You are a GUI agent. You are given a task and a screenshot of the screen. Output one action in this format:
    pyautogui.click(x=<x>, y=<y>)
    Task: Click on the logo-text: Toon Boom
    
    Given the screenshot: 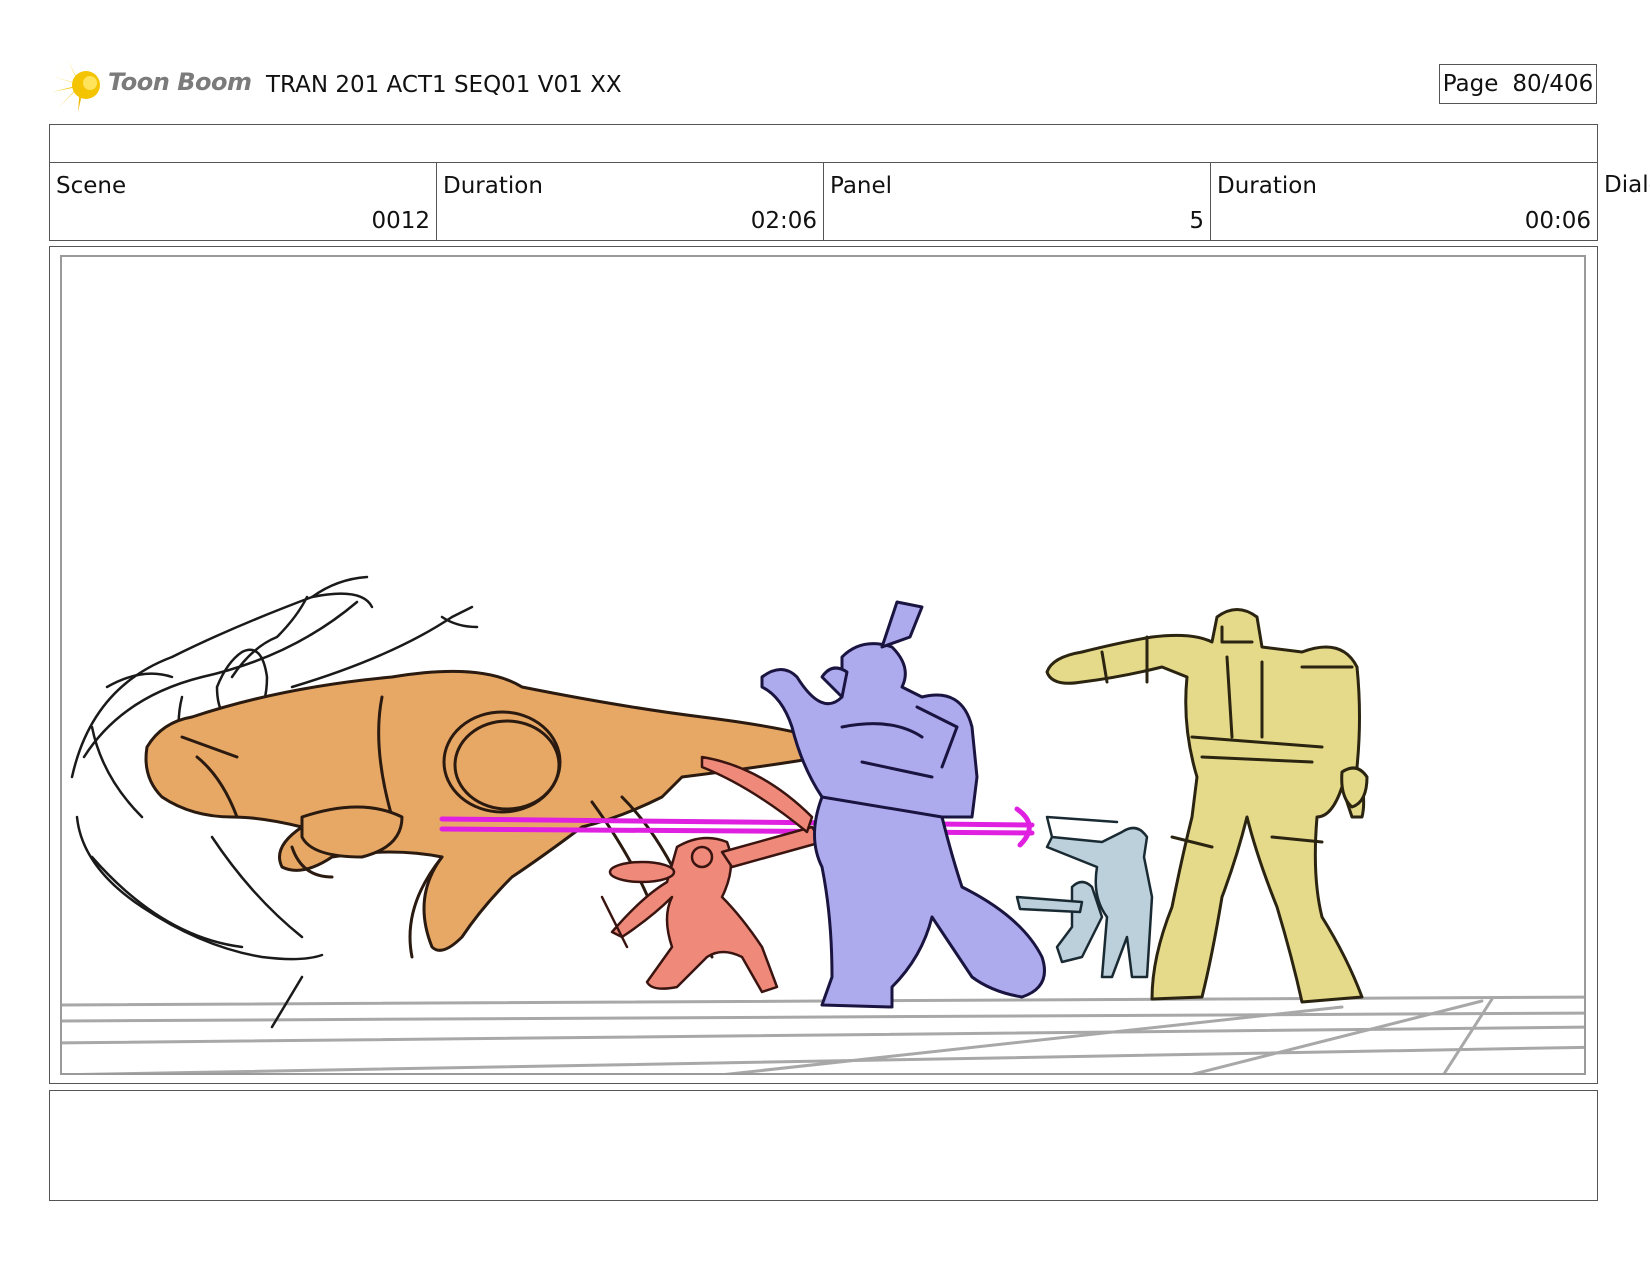 What is the action you would take?
    pyautogui.click(x=180, y=82)
    